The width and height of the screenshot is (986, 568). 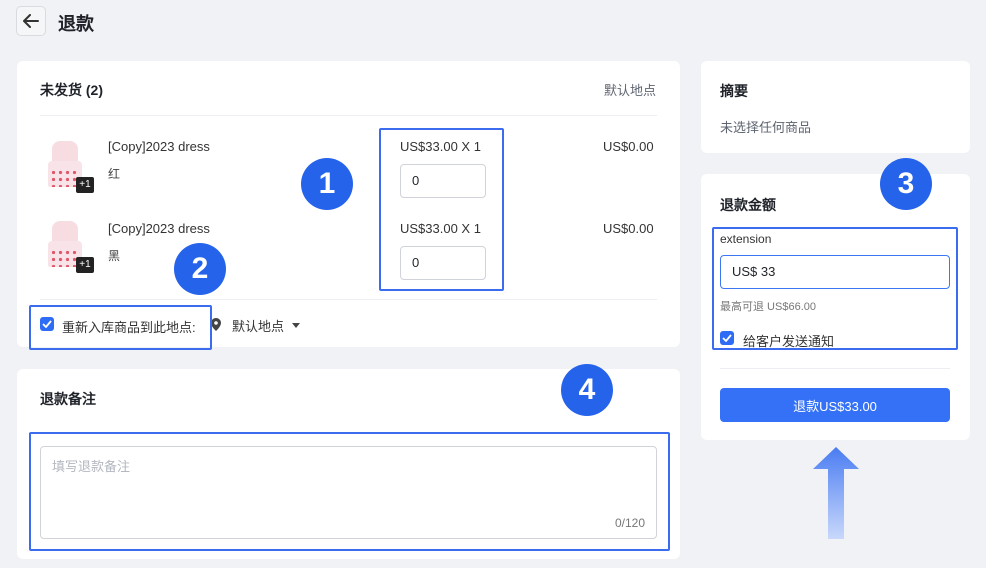 I want to click on page-title: 退款, so click(x=76, y=24).